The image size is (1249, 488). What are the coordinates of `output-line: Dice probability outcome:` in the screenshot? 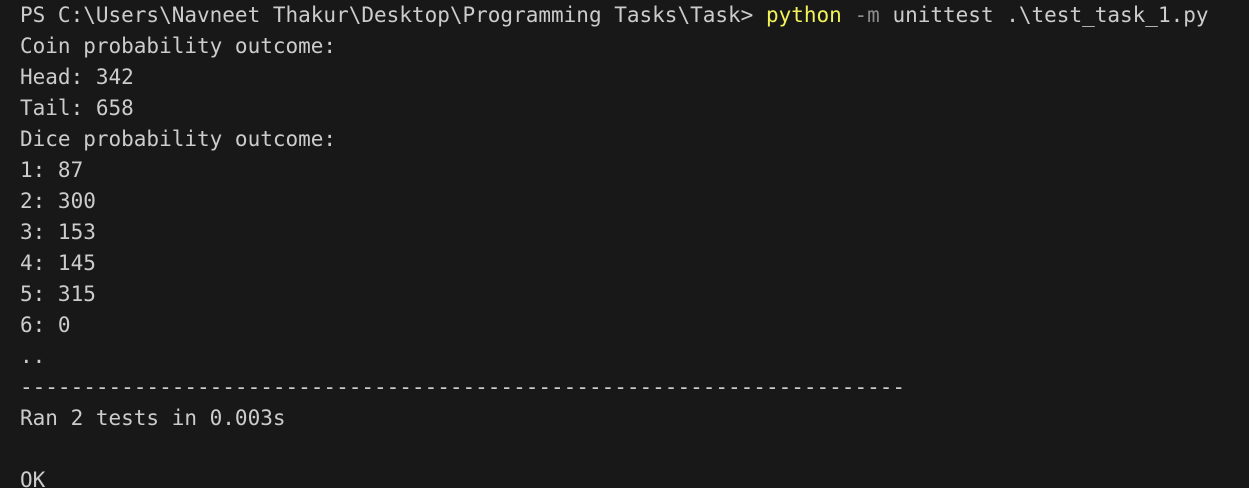 It's located at (178, 139).